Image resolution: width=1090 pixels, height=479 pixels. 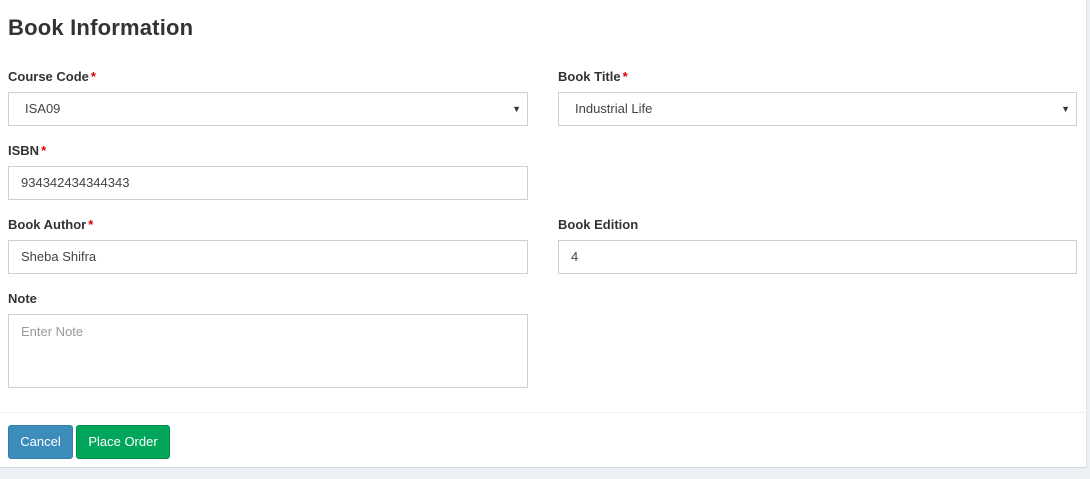 I want to click on note-label-text: Note, so click(x=22, y=298).